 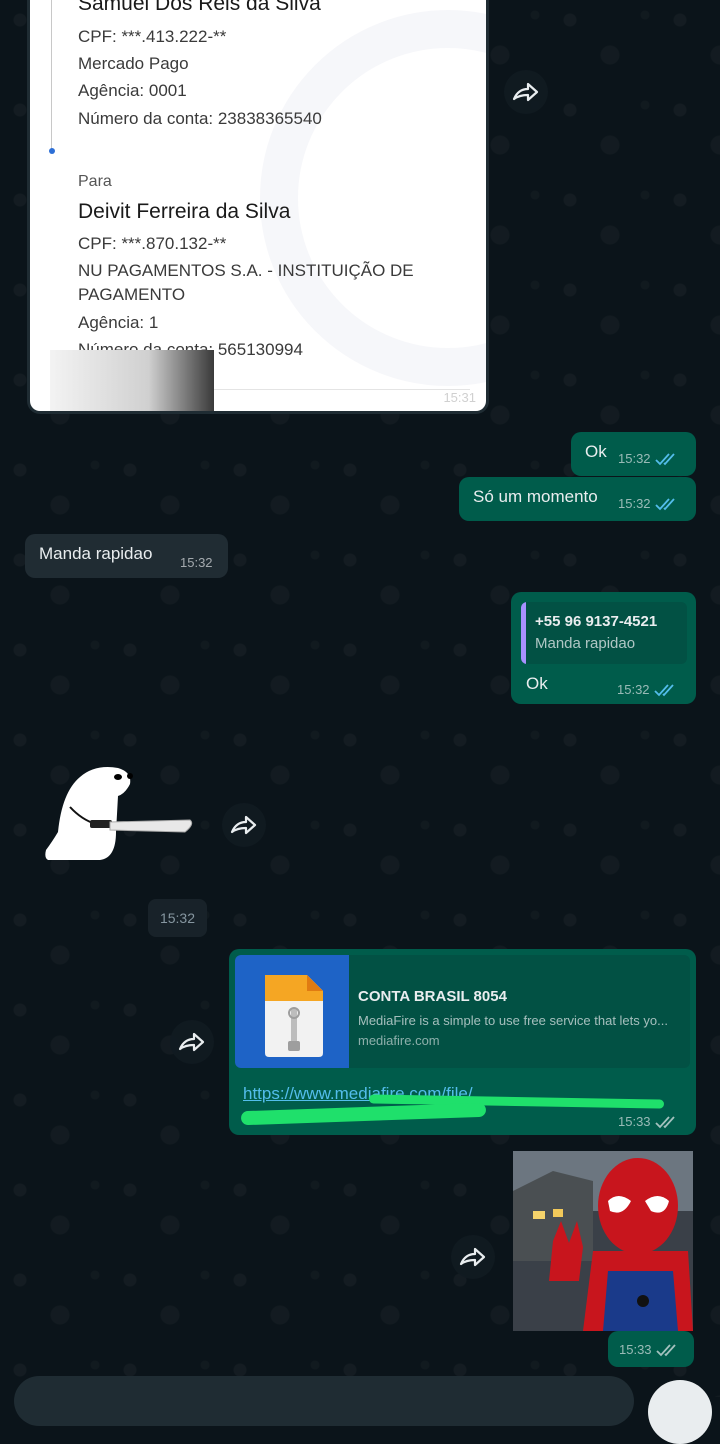 I want to click on receipt-timeline-line, so click(x=51, y=75).